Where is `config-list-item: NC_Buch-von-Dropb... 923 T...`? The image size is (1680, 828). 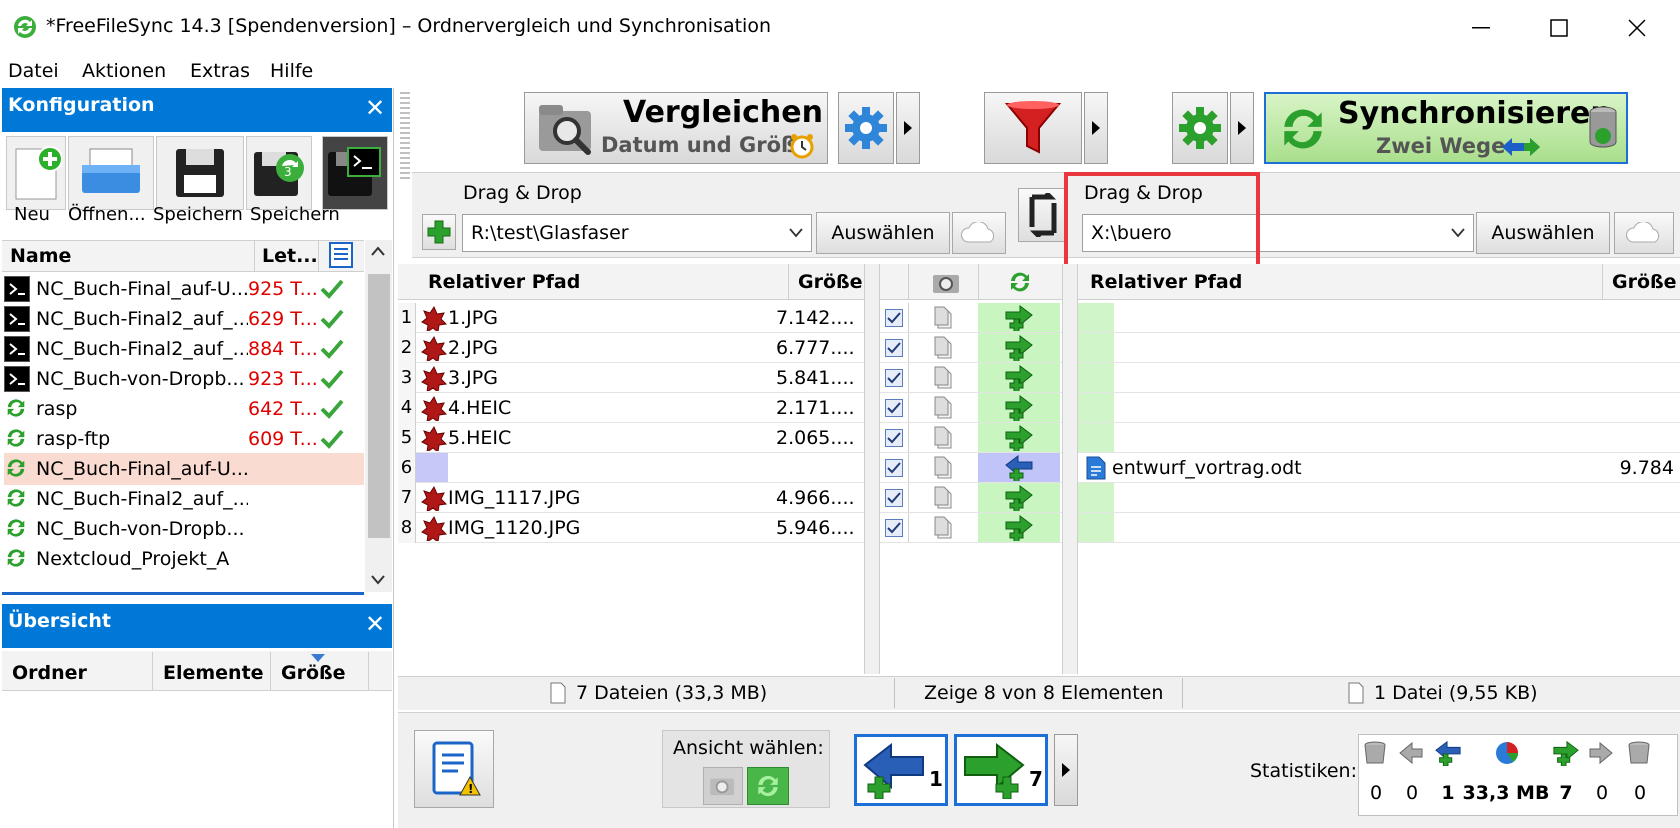
config-list-item: NC_Buch-von-Dropb... 923 T... is located at coordinates (184, 379).